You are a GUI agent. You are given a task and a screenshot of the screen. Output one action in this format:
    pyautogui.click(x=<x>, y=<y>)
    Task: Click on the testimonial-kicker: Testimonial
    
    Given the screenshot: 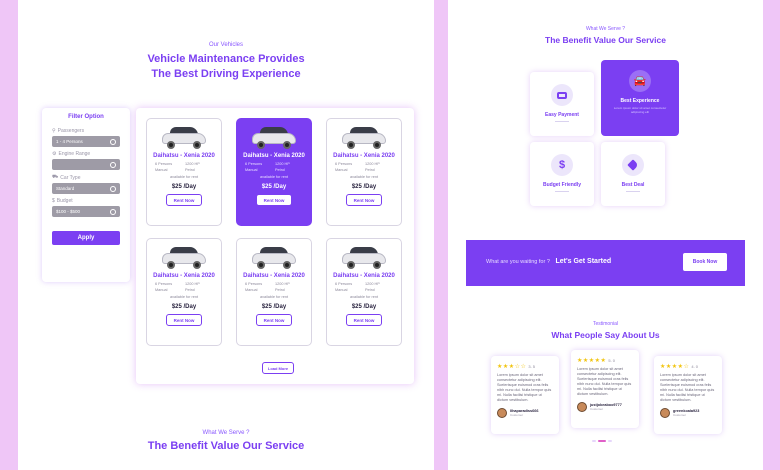 What is the action you would take?
    pyautogui.click(x=605, y=324)
    